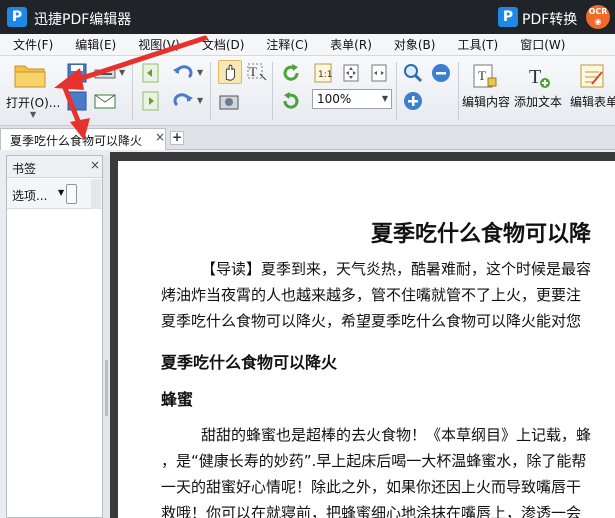 The height and width of the screenshot is (518, 615). Describe the element at coordinates (54, 194) in the screenshot. I see `bookmark-options-bar: 选项... ▼` at that location.